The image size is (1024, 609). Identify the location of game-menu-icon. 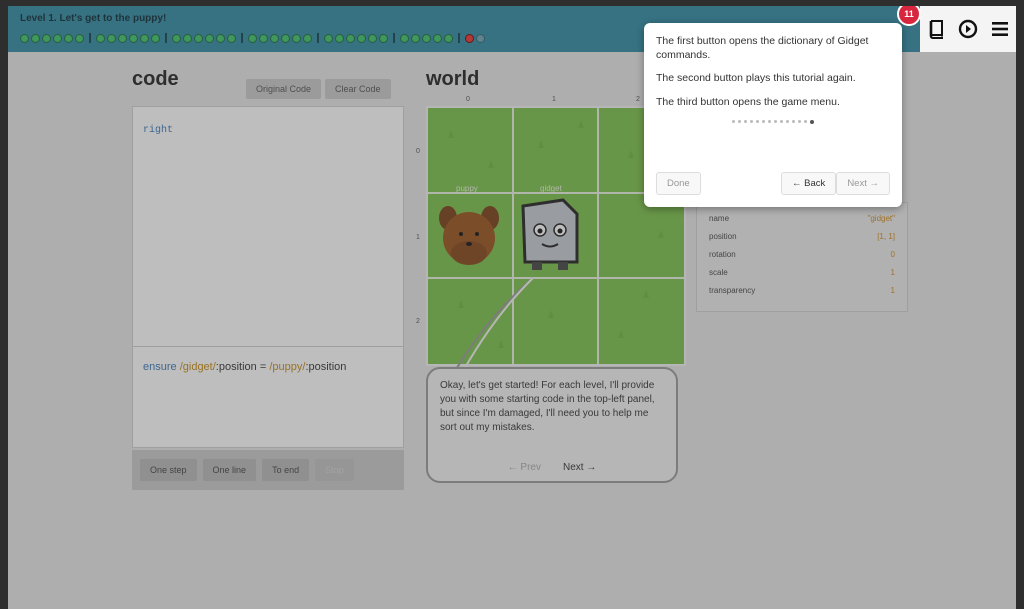
(1000, 29).